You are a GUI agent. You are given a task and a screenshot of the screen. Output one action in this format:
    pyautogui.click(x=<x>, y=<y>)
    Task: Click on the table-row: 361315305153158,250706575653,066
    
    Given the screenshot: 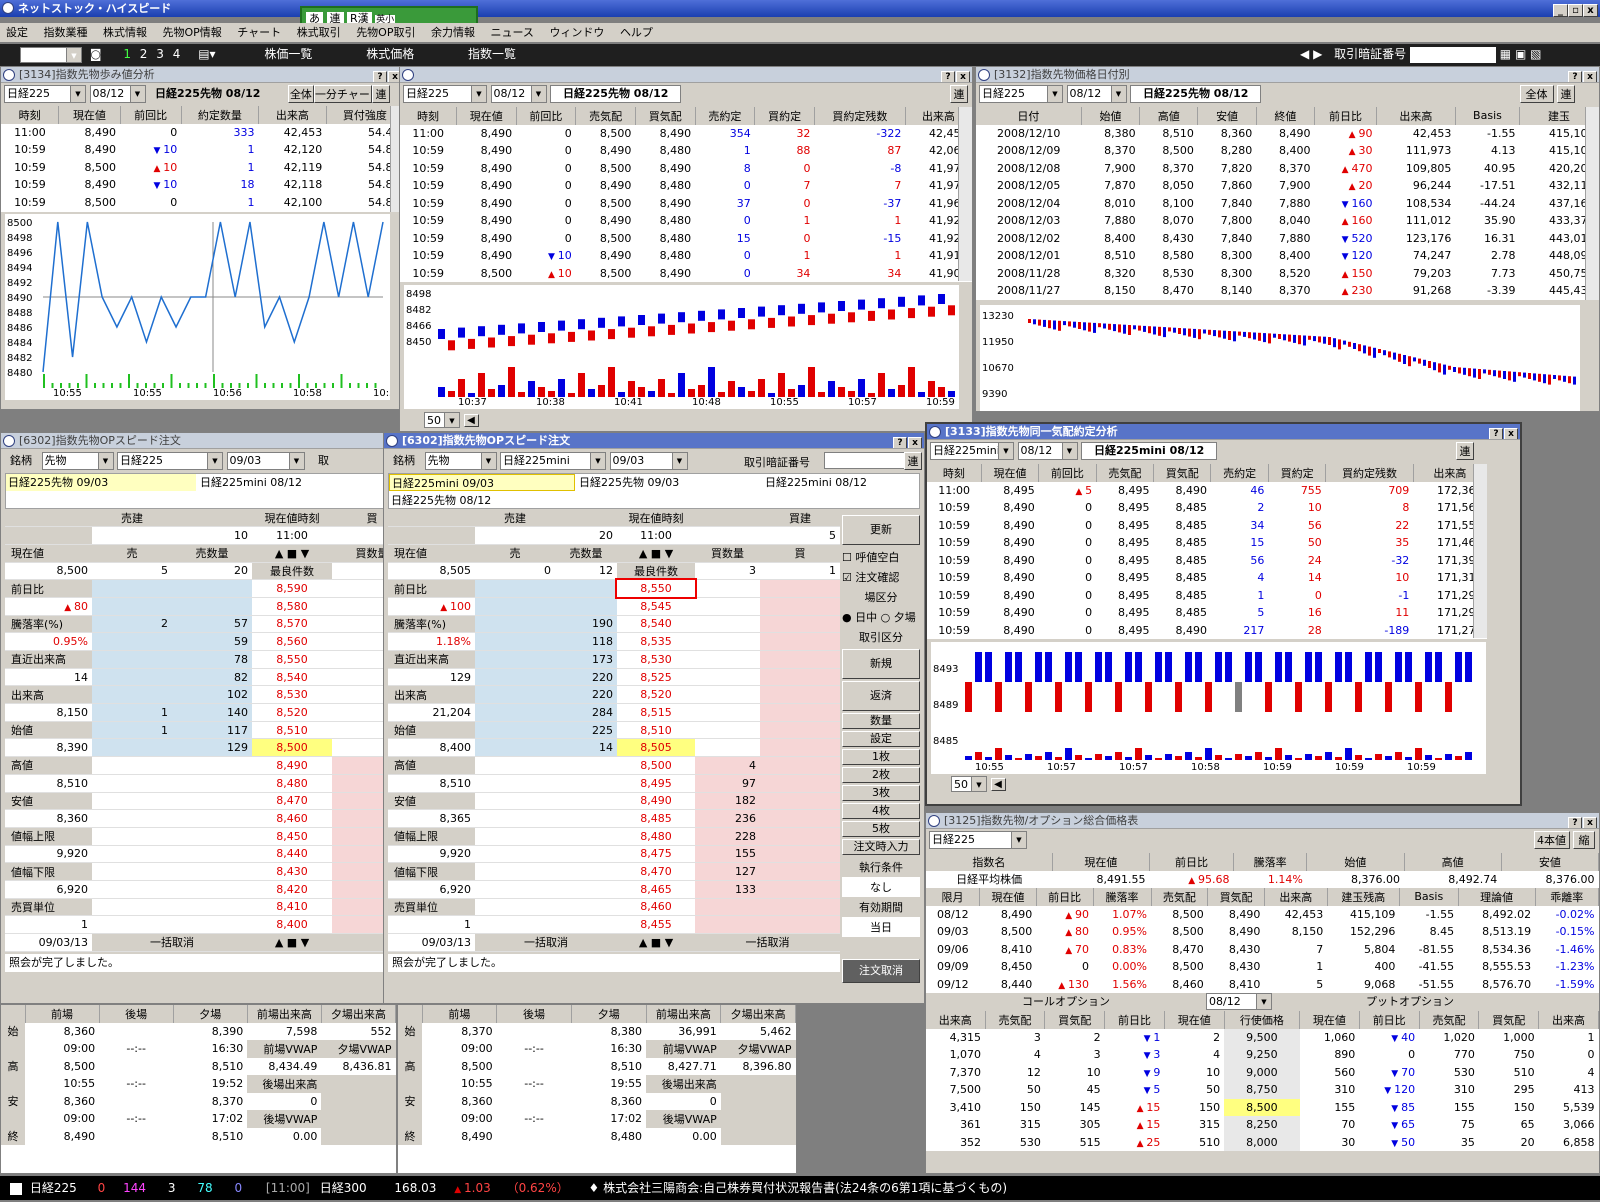 What is the action you would take?
    pyautogui.click(x=1262, y=1125)
    